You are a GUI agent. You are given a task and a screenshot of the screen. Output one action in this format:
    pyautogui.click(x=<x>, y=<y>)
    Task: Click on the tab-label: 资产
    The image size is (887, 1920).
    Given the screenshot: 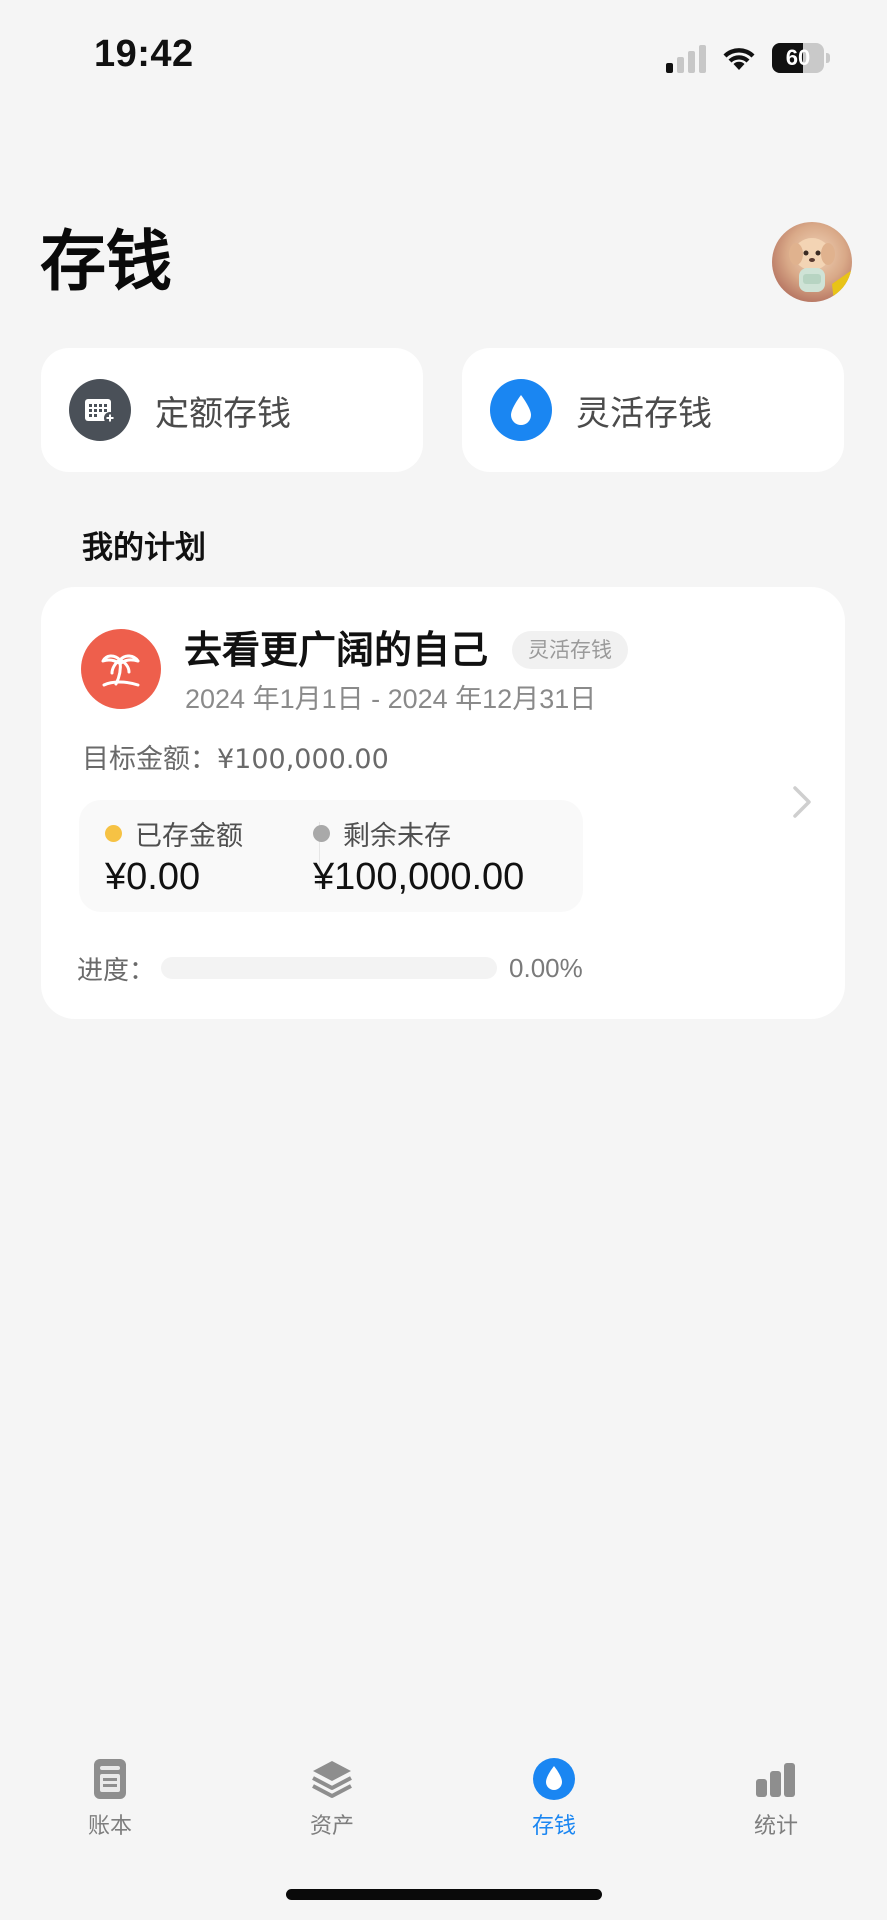 What is the action you would take?
    pyautogui.click(x=331, y=1826)
    